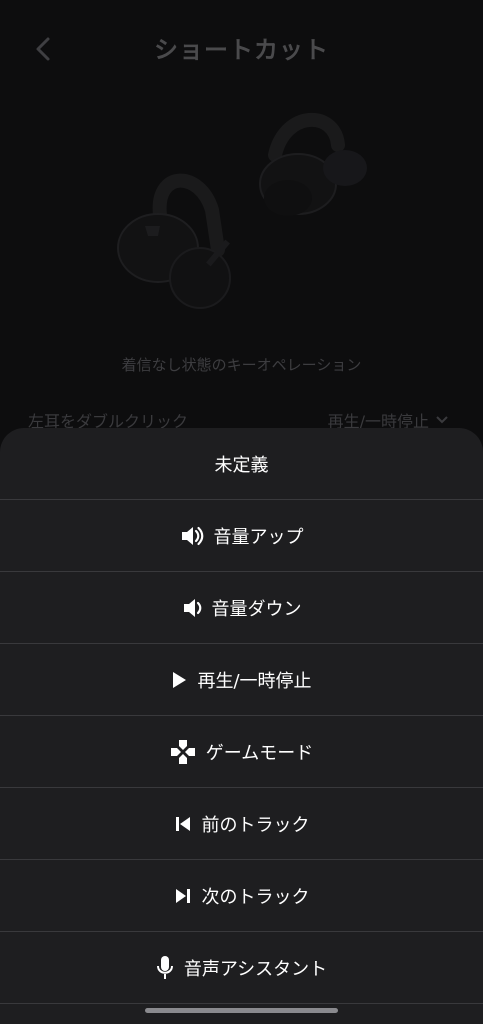 This screenshot has width=483, height=1024. I want to click on page-title: ショートカット, so click(241, 50).